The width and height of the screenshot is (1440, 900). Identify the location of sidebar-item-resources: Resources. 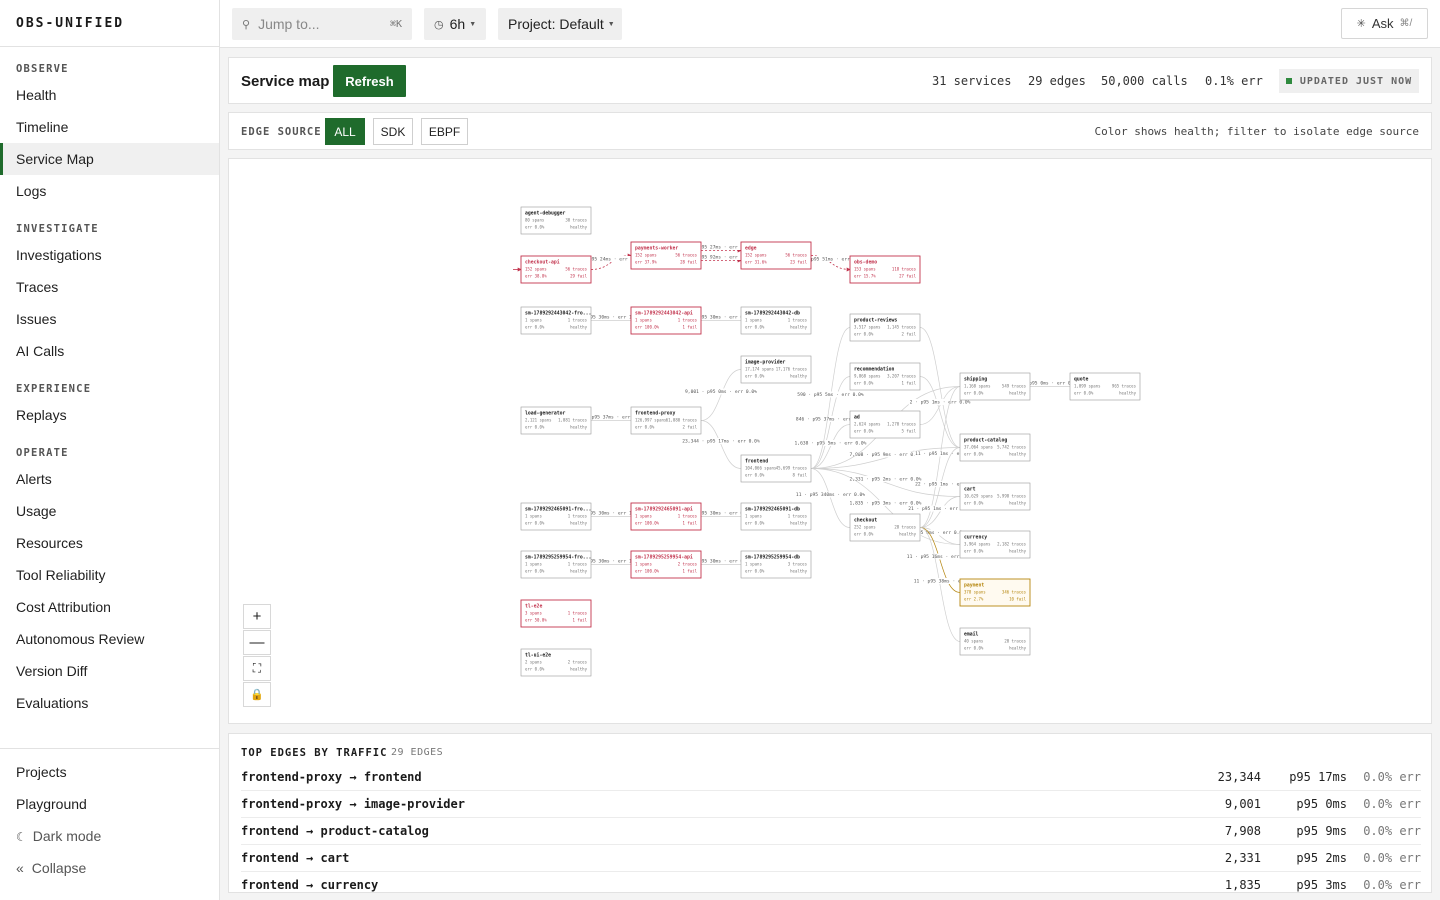
(109, 543).